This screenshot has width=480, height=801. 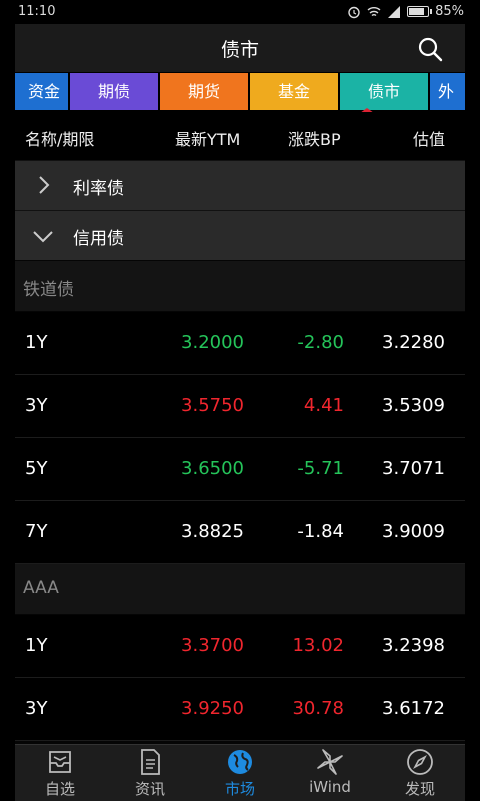 What do you see at coordinates (44, 185) in the screenshot?
I see `chevron-right-icon` at bounding box center [44, 185].